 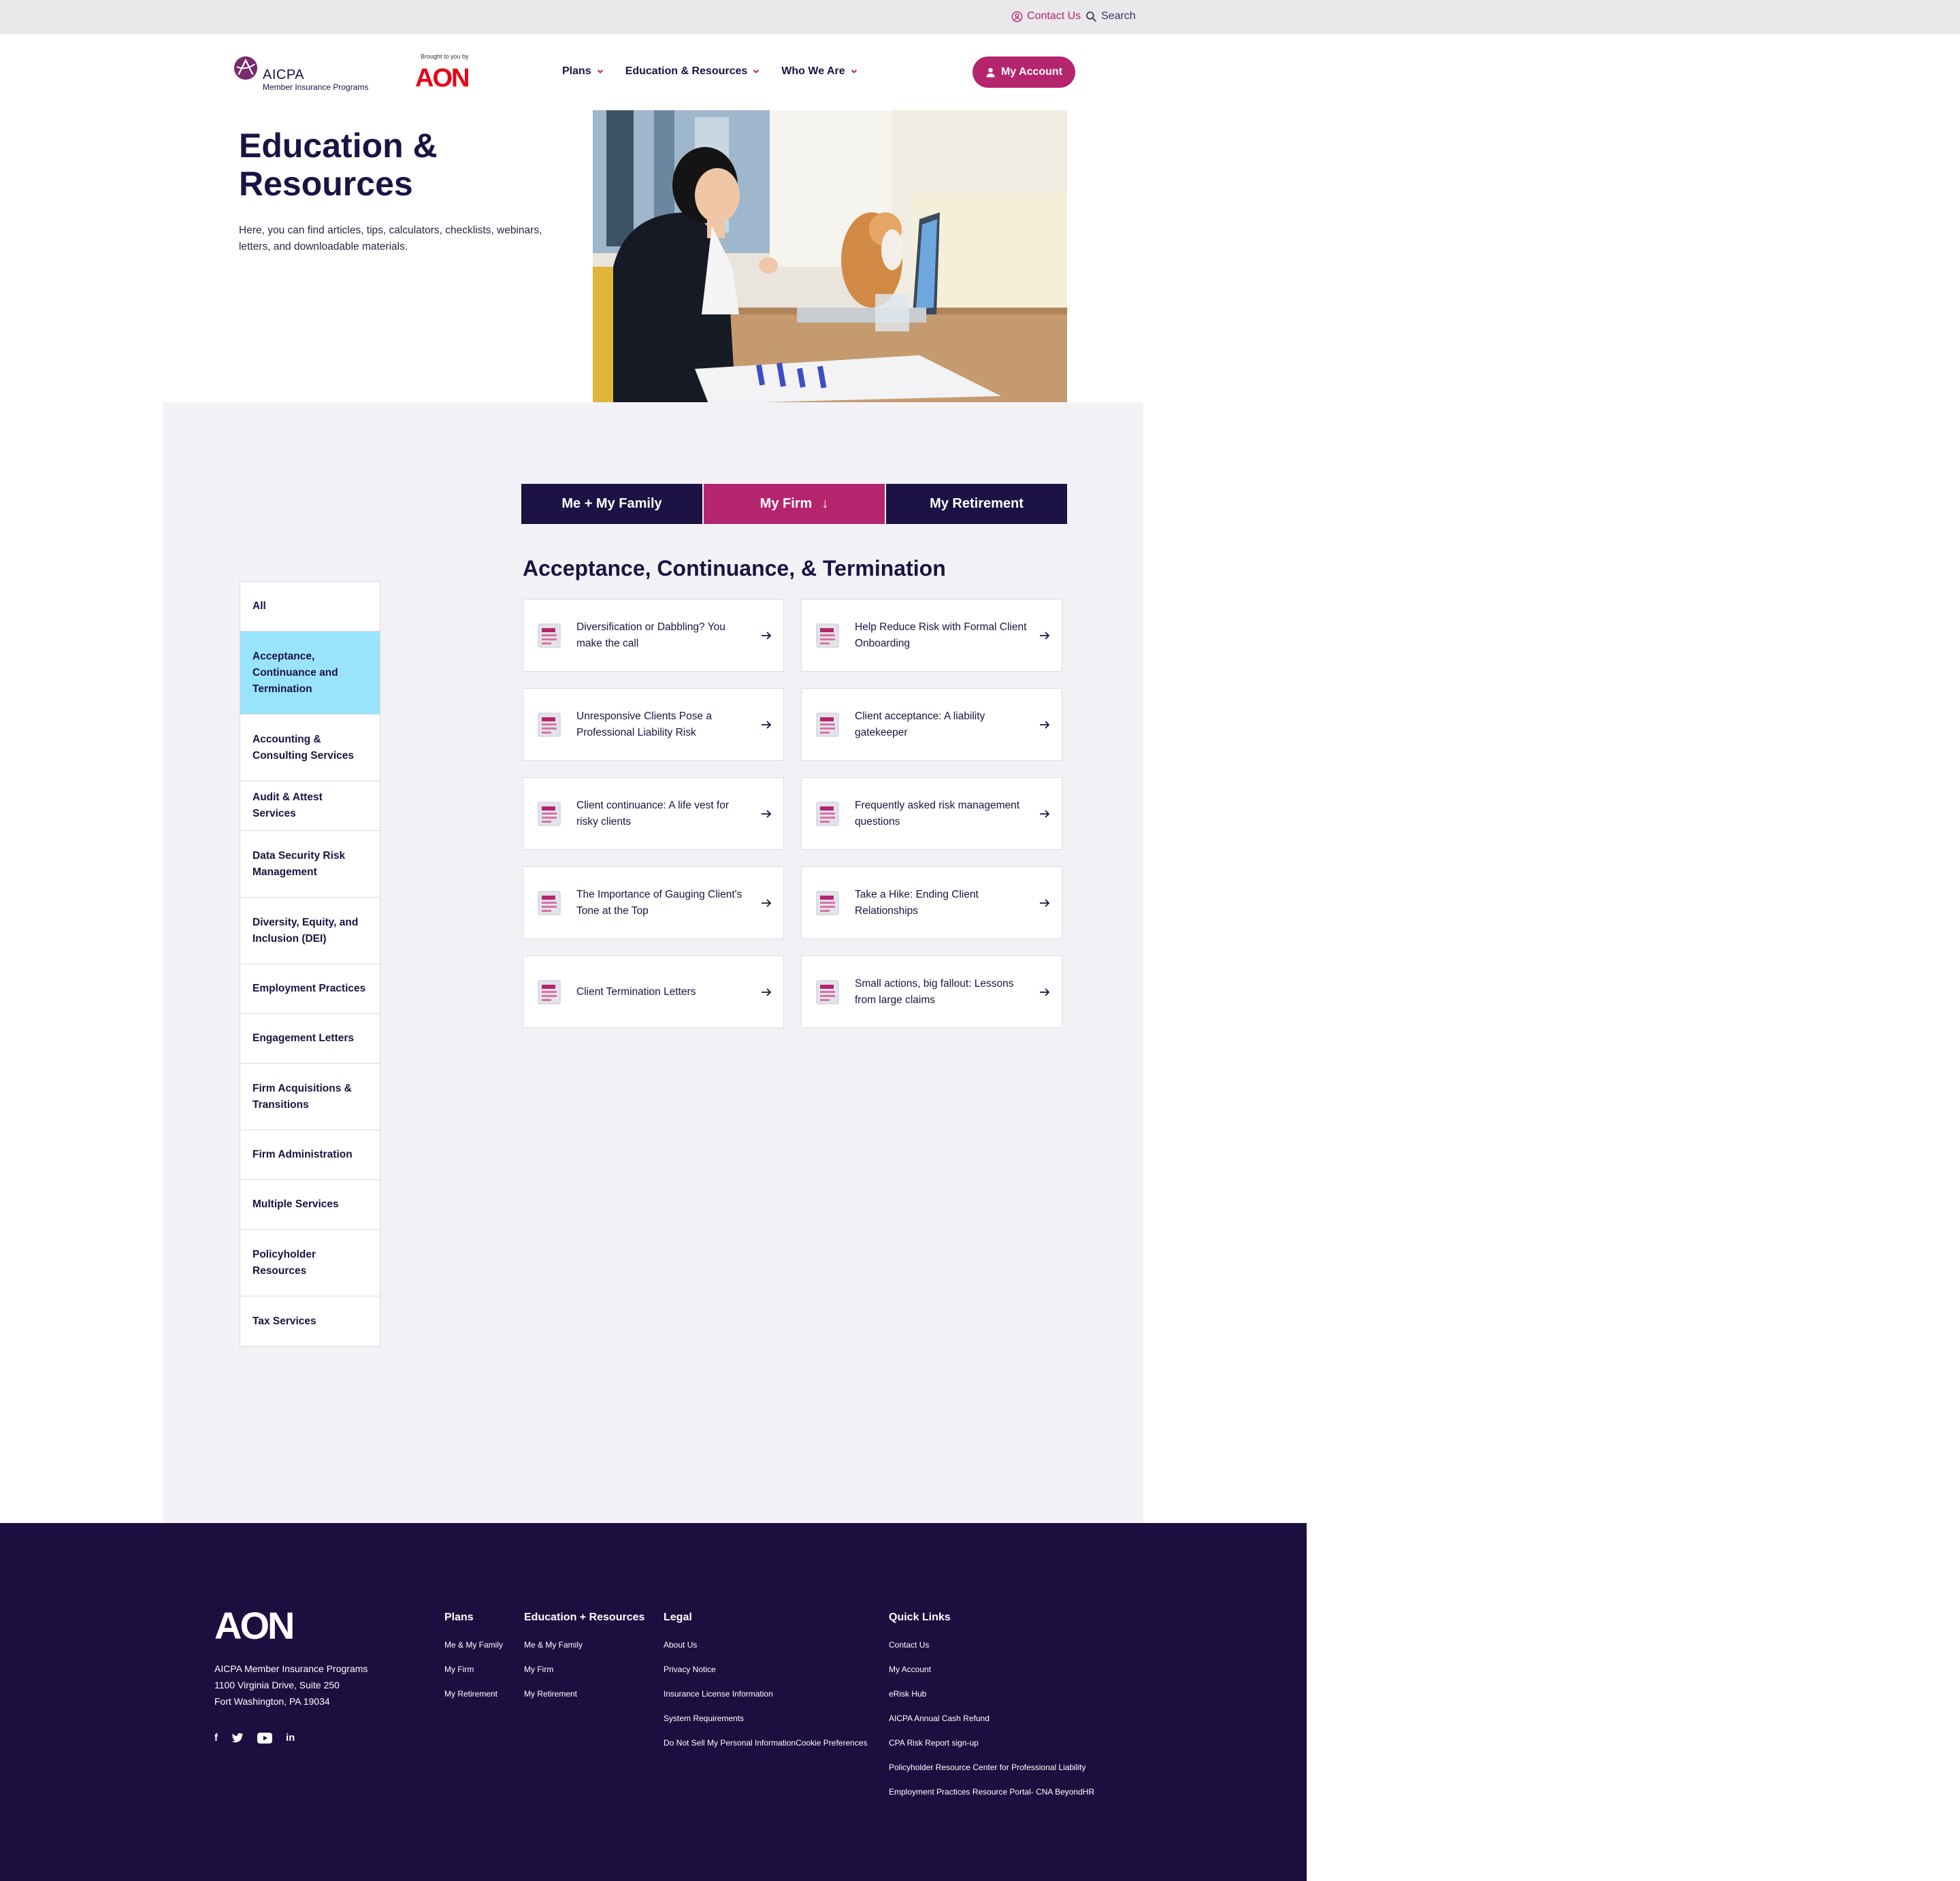 What do you see at coordinates (310, 931) in the screenshot?
I see `sidebar-item-diversity-equity-and-inclusion-dei: Diversity, Equity, and Inclusion (DEI)` at bounding box center [310, 931].